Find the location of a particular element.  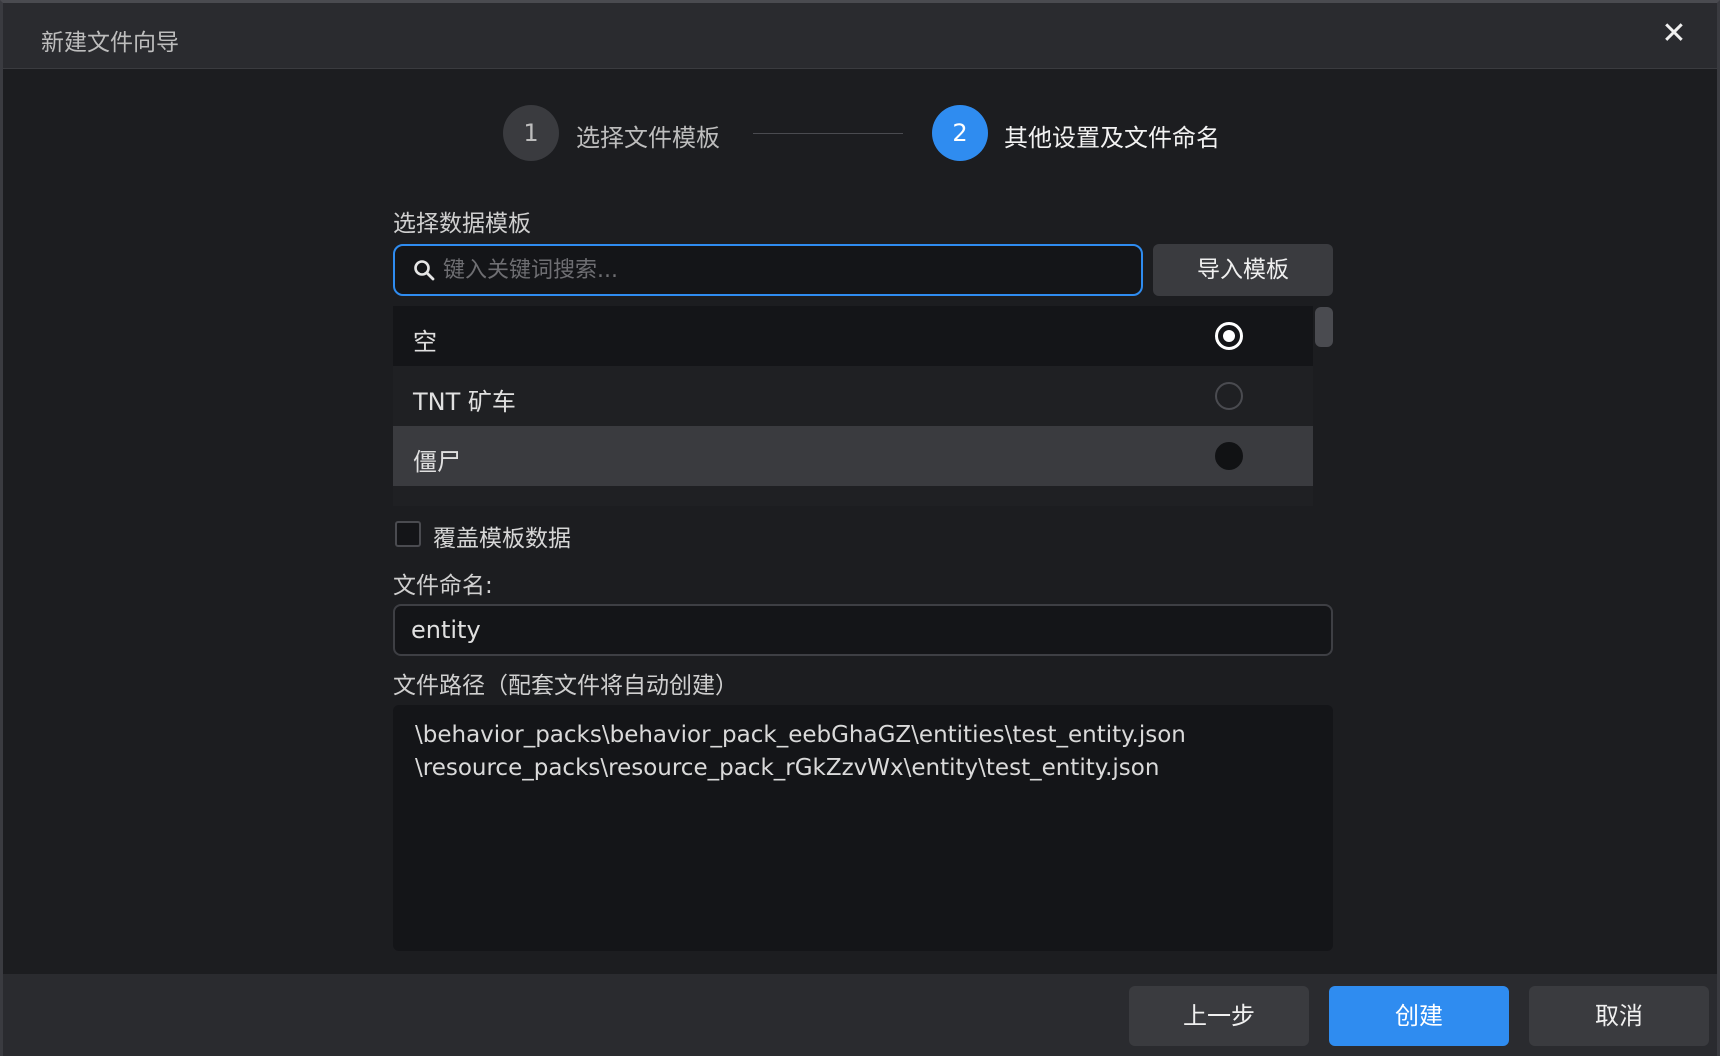

cancel-button: 取消 is located at coordinates (1619, 1016).